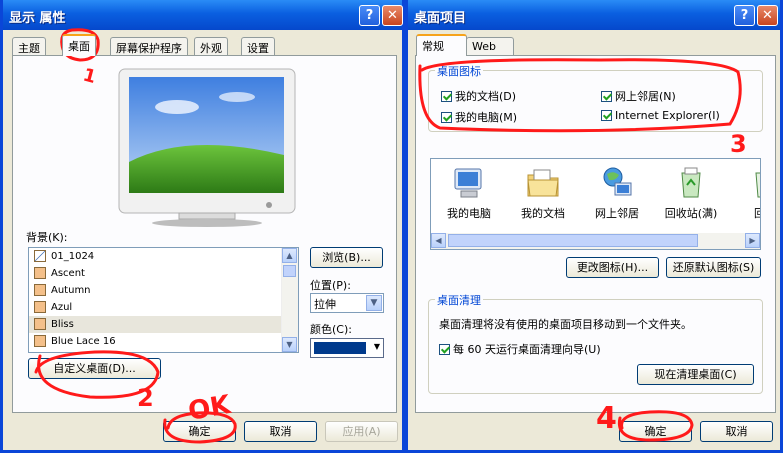 This screenshot has width=783, height=453. I want to click on my-computer-icon-item: 我的电脑, so click(469, 193).